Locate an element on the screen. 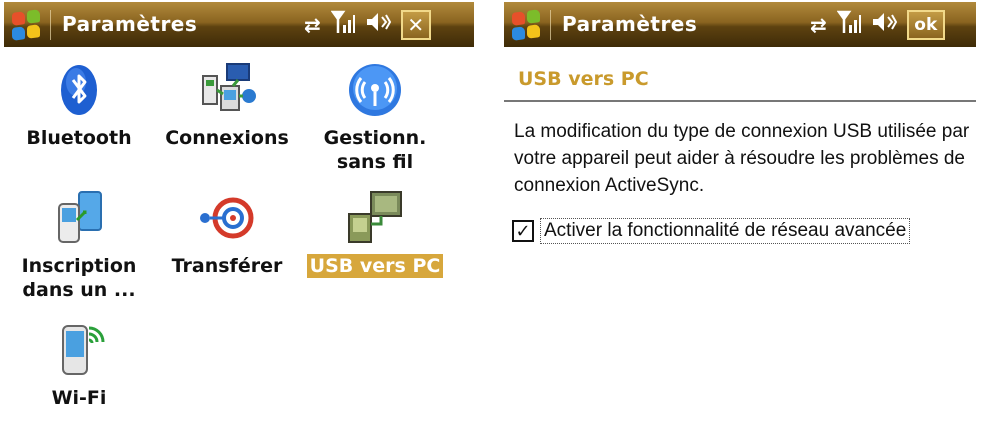 The image size is (982, 423). advanced-network-checkbox: ✓ is located at coordinates (523, 231).